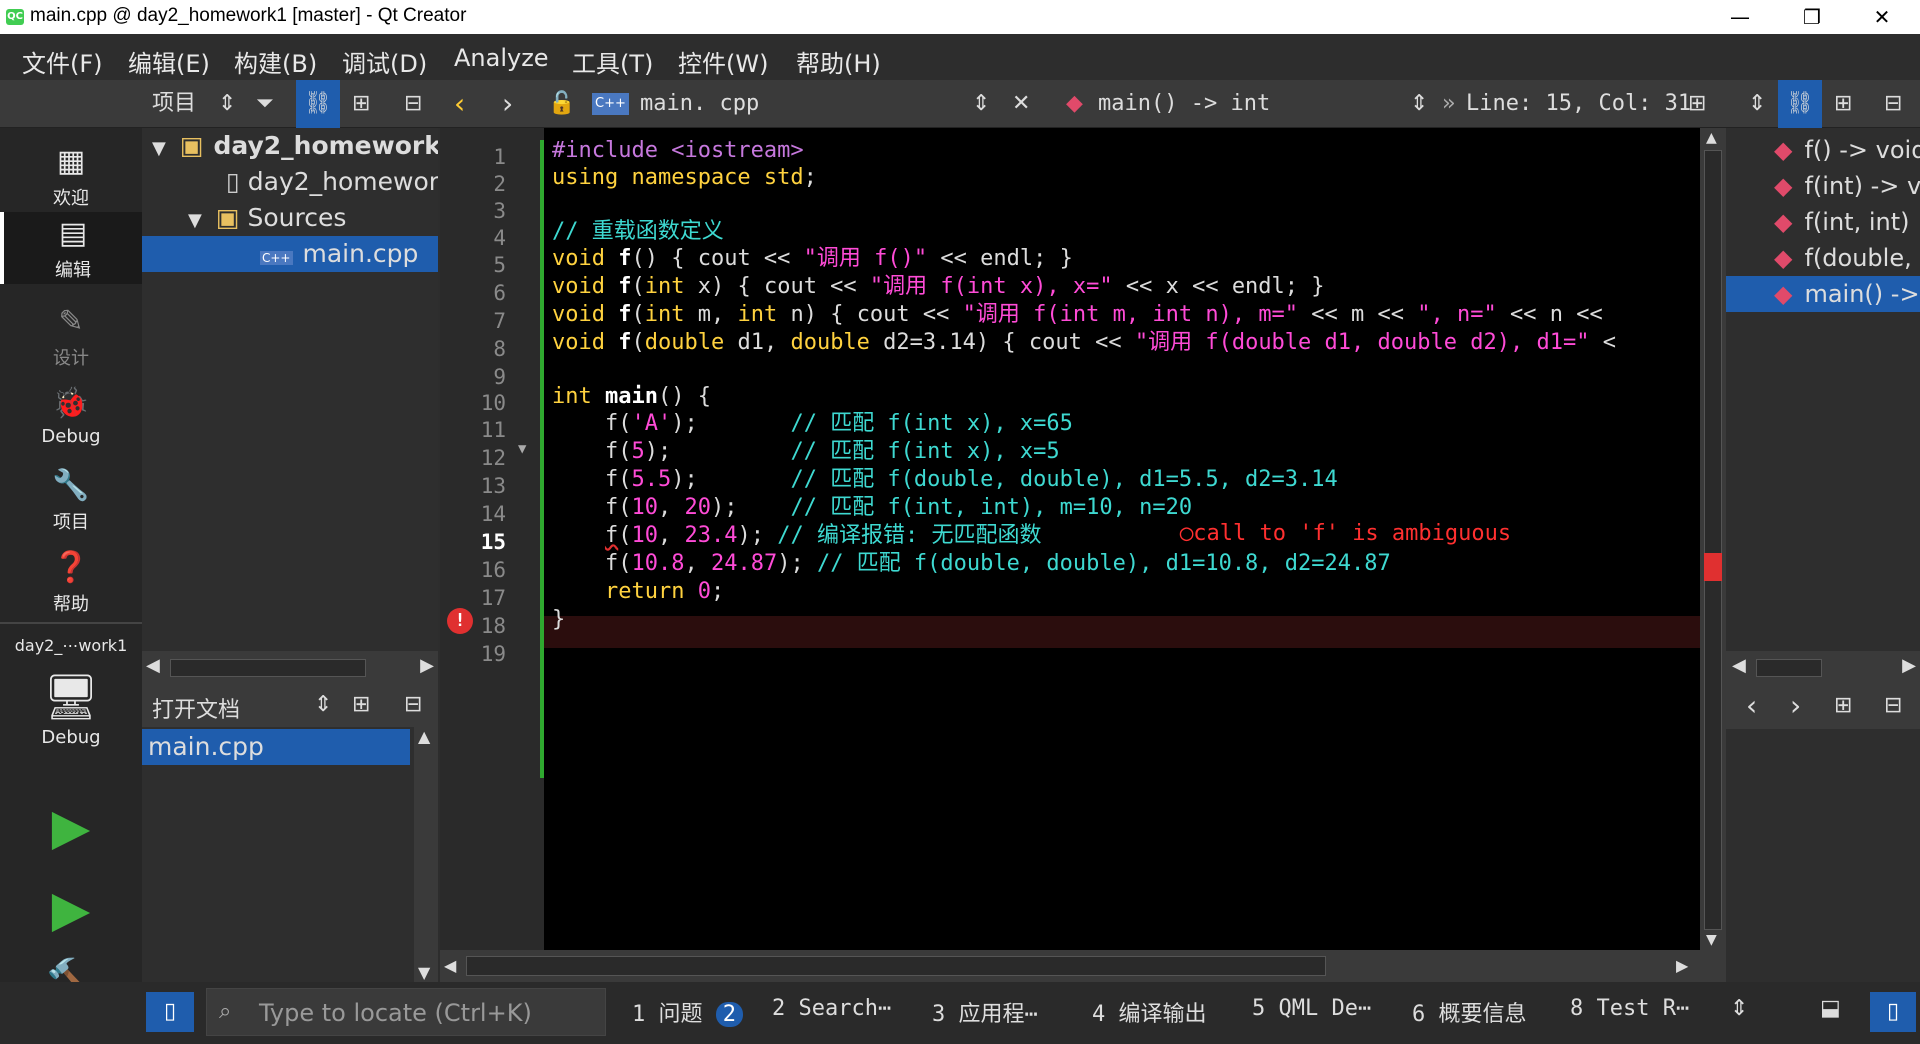  What do you see at coordinates (290, 254) in the screenshot?
I see `tree-main-cpp: C++ main.cpp` at bounding box center [290, 254].